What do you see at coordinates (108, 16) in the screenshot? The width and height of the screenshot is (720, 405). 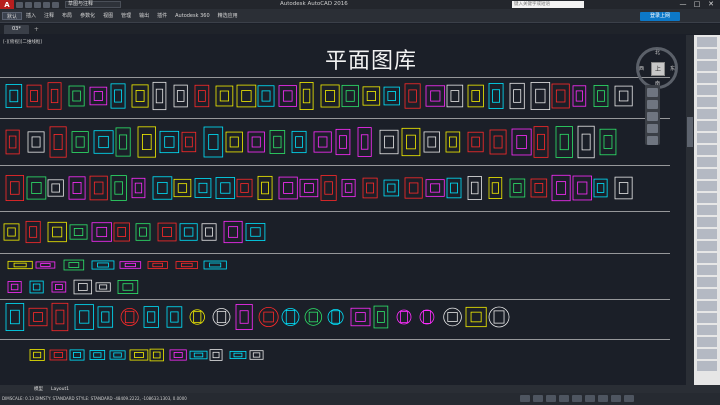 I see `tab-view: 视图` at bounding box center [108, 16].